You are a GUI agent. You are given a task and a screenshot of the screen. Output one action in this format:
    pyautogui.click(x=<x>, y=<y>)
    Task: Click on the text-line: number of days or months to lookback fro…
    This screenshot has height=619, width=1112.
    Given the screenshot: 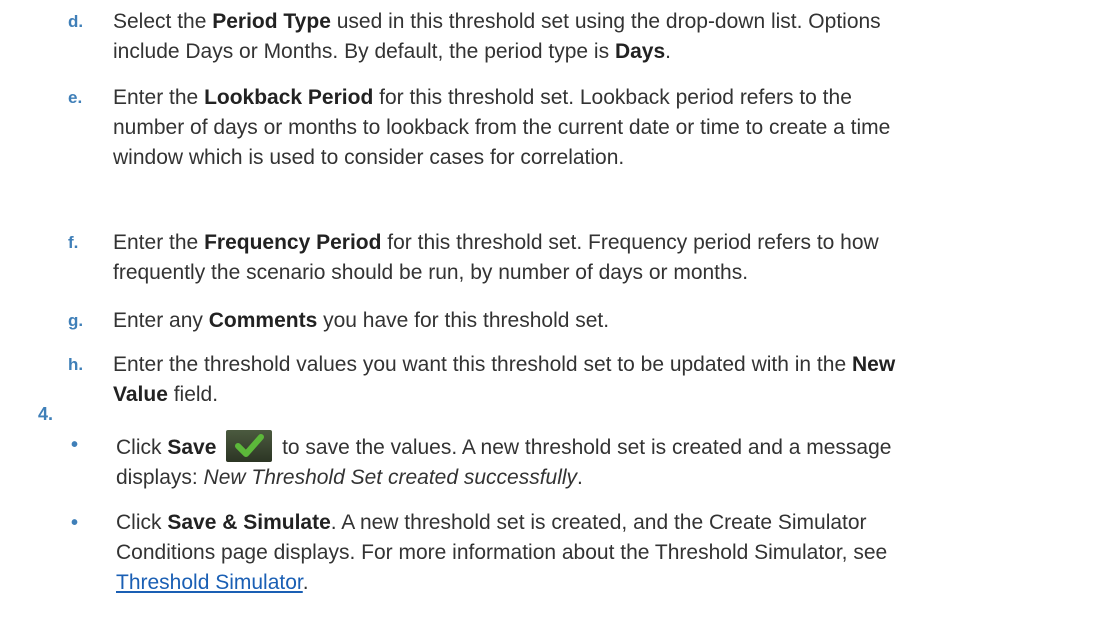 What is the action you would take?
    pyautogui.click(x=502, y=127)
    